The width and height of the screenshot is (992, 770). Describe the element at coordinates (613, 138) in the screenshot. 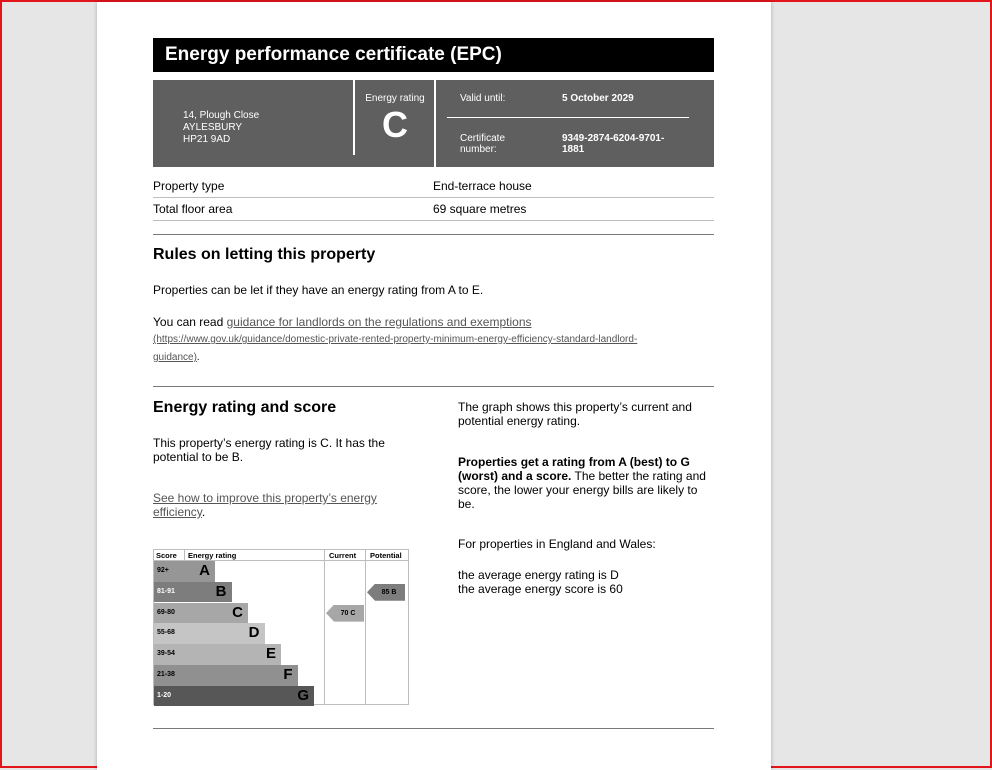

I see `certificate-number-line: 9349-2874-6204-9701-` at that location.